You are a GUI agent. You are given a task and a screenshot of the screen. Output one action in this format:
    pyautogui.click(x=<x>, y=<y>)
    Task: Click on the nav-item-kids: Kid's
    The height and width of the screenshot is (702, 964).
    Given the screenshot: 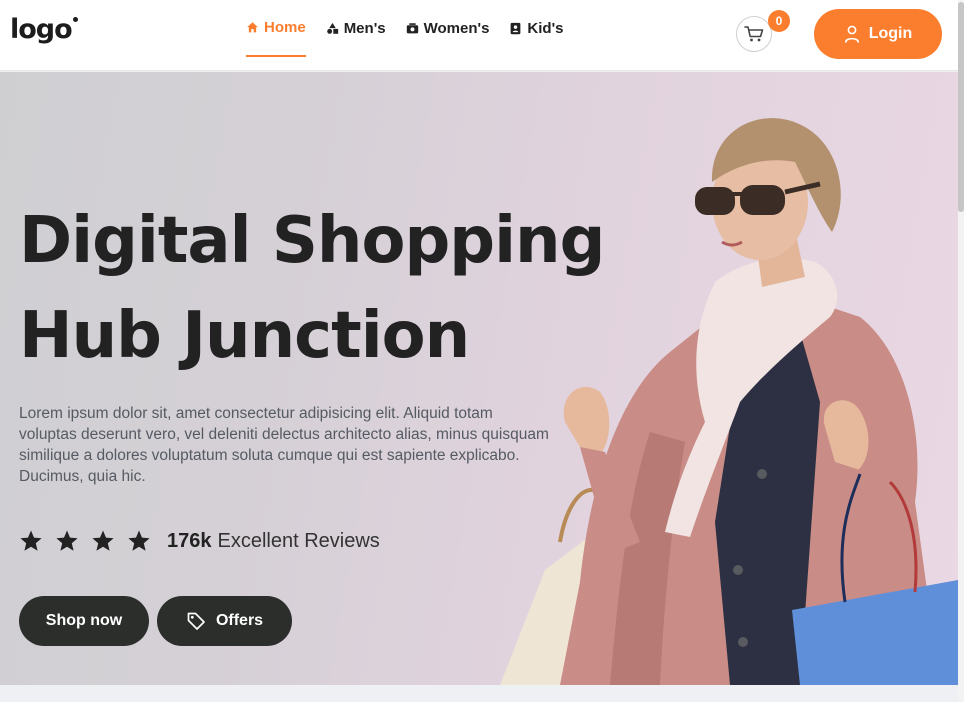 What is the action you would take?
    pyautogui.click(x=536, y=28)
    